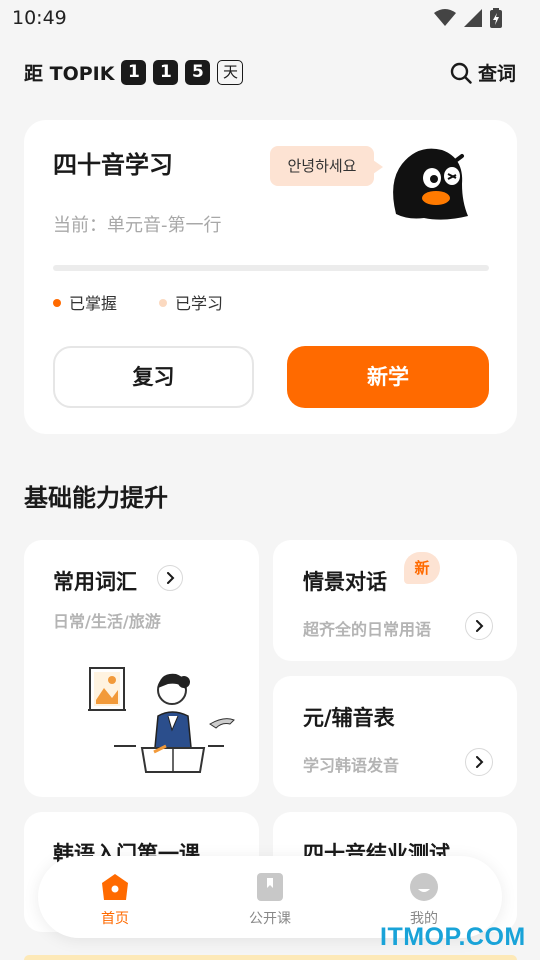  I want to click on learned-dot-icon, so click(163, 302).